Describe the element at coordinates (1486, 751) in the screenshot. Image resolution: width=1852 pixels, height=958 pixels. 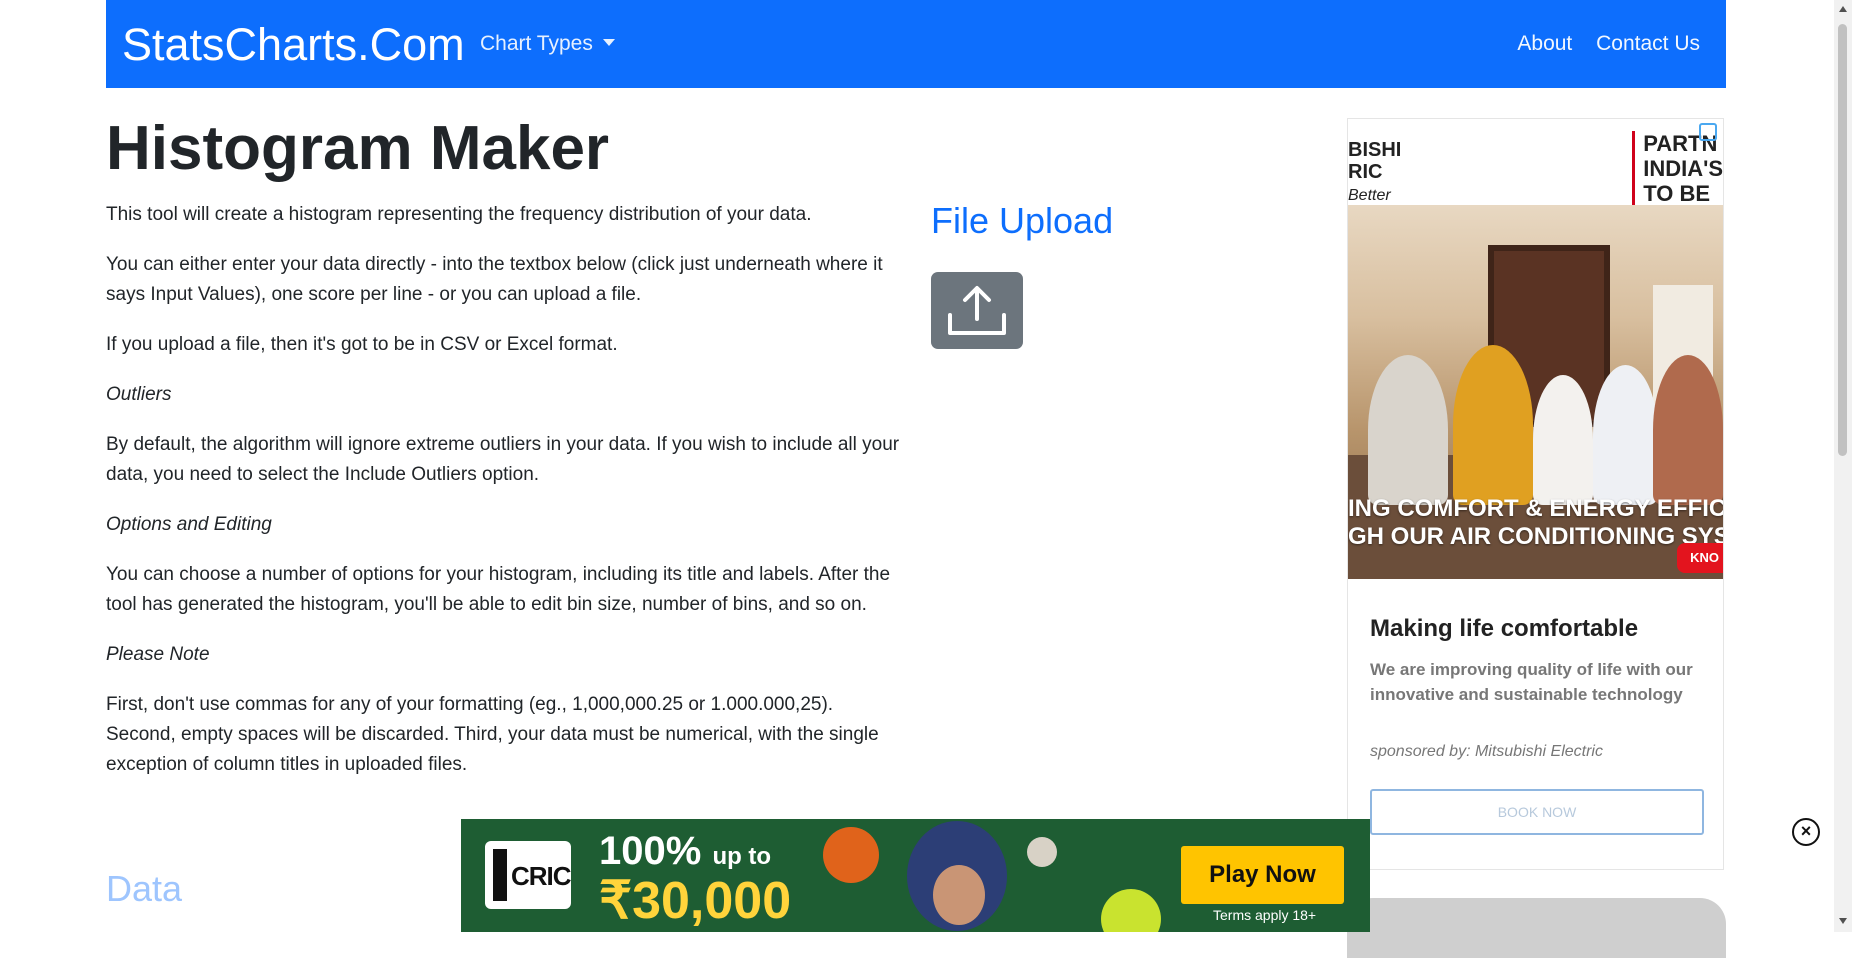
I see `ad-sponsor: sponsored by: Mitsubishi Electric` at that location.